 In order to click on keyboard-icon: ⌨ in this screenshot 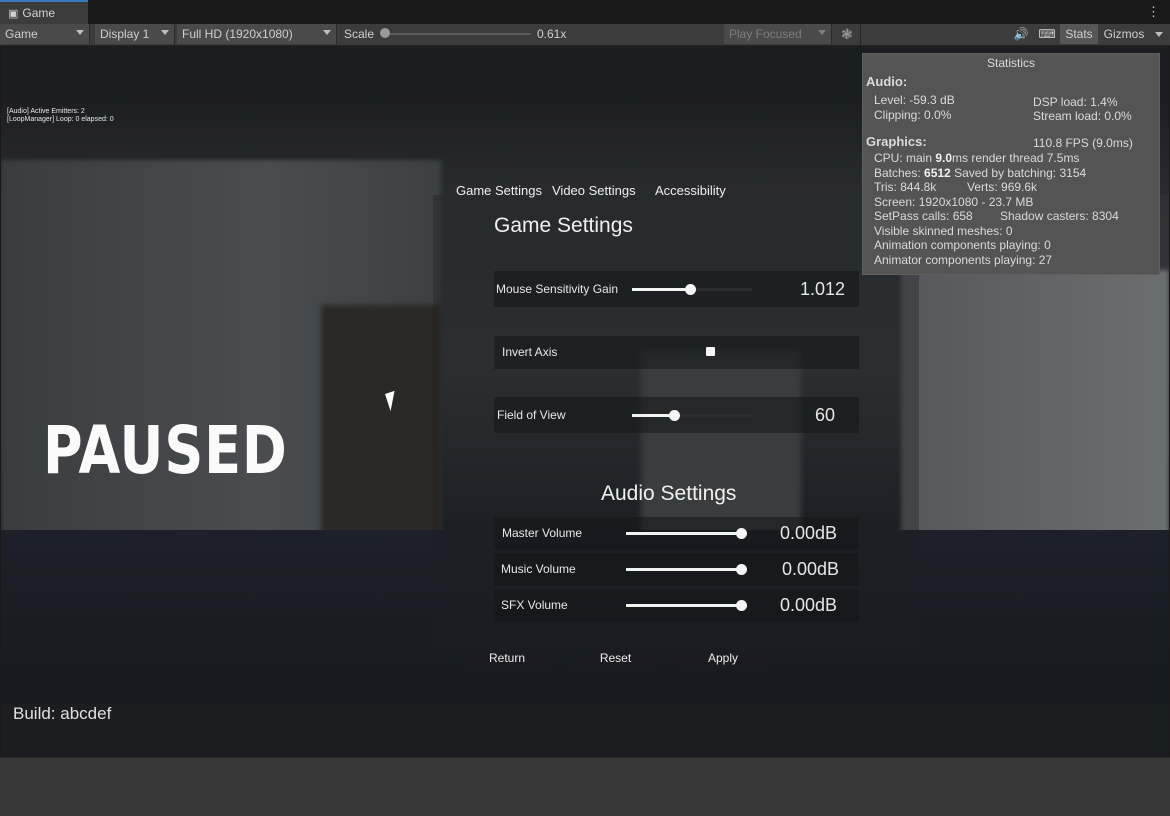, I will do `click(1047, 34)`.